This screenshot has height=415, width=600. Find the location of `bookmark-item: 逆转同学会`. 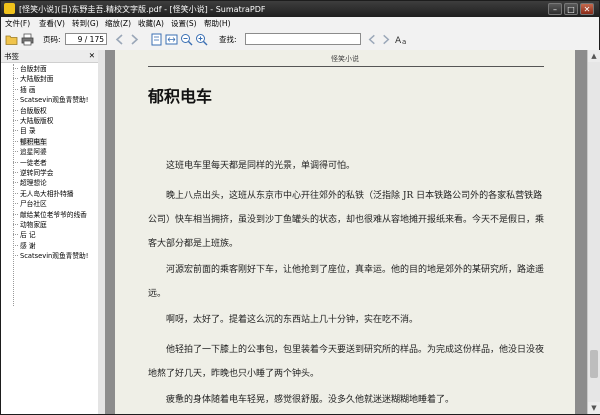

bookmark-item: 逆转同学会 is located at coordinates (33, 172).